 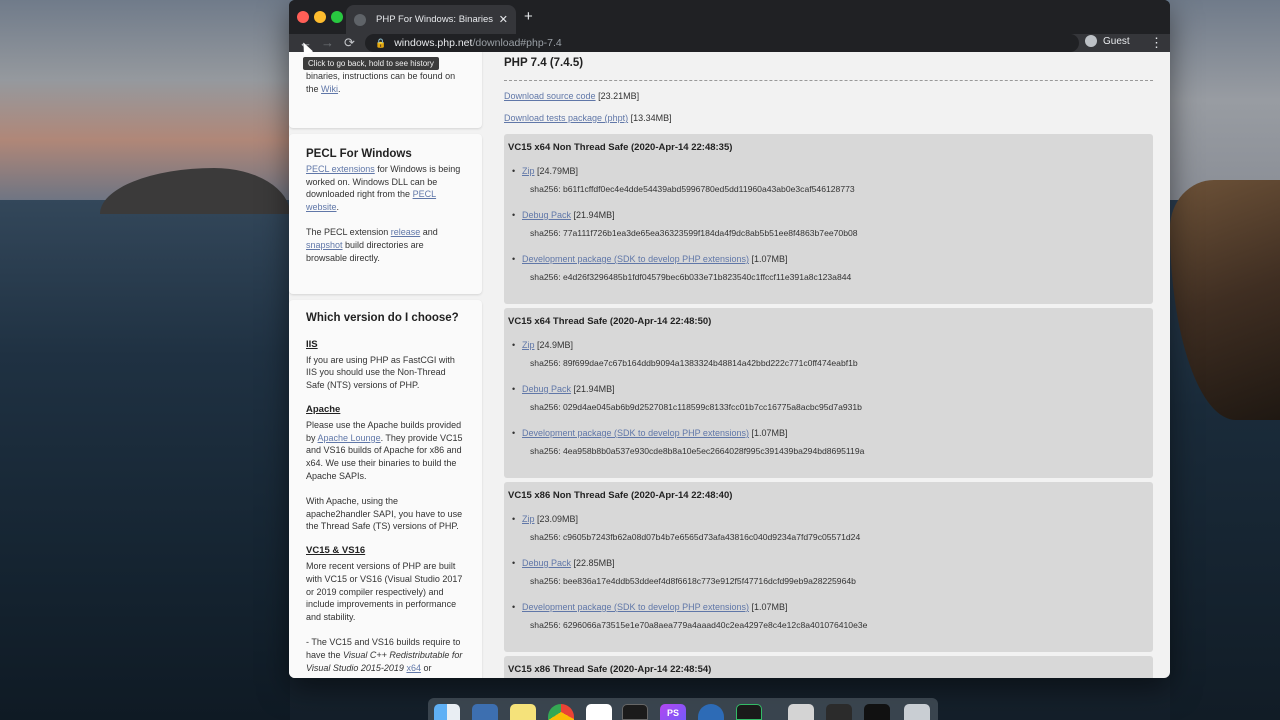 What do you see at coordinates (729, 17) in the screenshot?
I see `tab-strip: PHP For Windows: Binaries and ✕ +` at bounding box center [729, 17].